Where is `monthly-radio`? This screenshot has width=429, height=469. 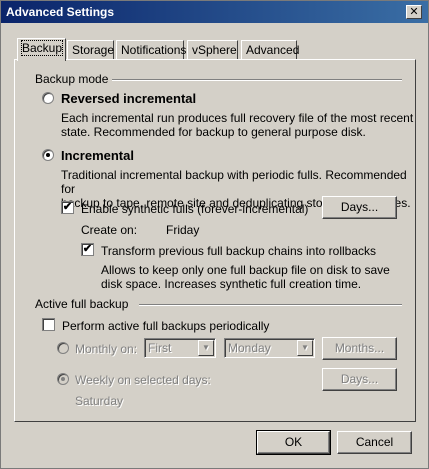
monthly-radio is located at coordinates (63, 348).